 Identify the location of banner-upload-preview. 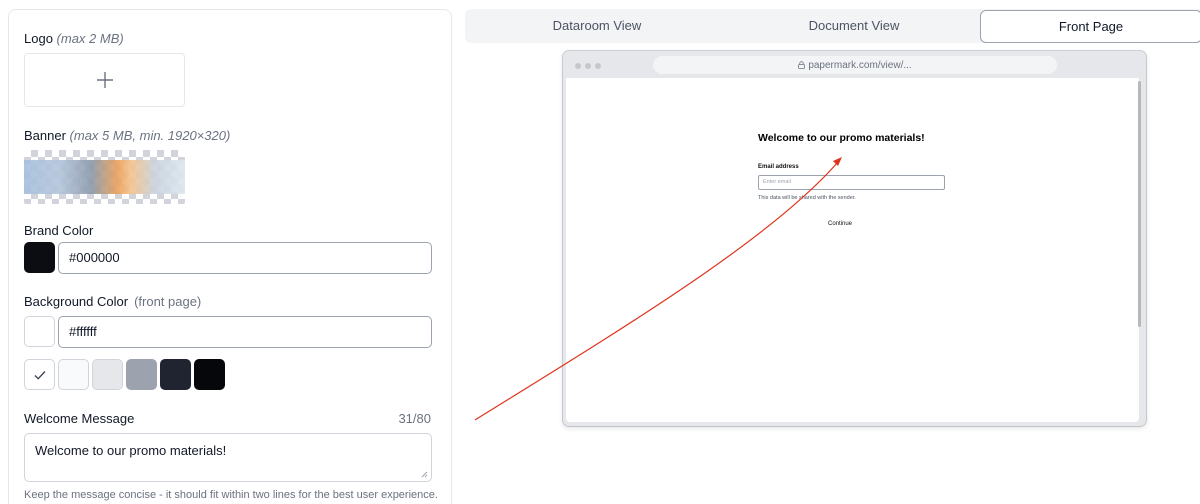
(104, 177).